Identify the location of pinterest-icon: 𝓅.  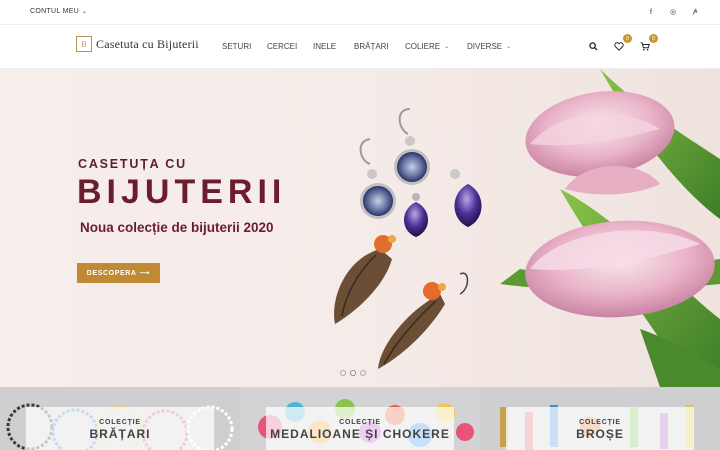
(695, 12).